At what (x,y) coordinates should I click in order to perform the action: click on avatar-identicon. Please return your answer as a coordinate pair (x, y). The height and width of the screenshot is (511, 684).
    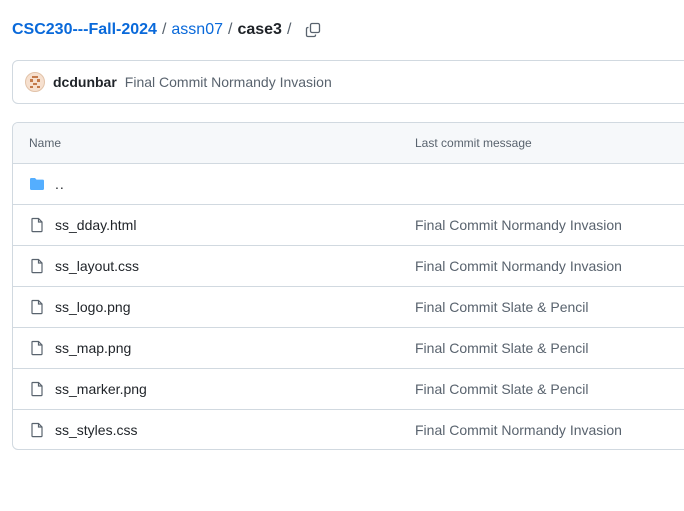
    Looking at the image, I should click on (35, 82).